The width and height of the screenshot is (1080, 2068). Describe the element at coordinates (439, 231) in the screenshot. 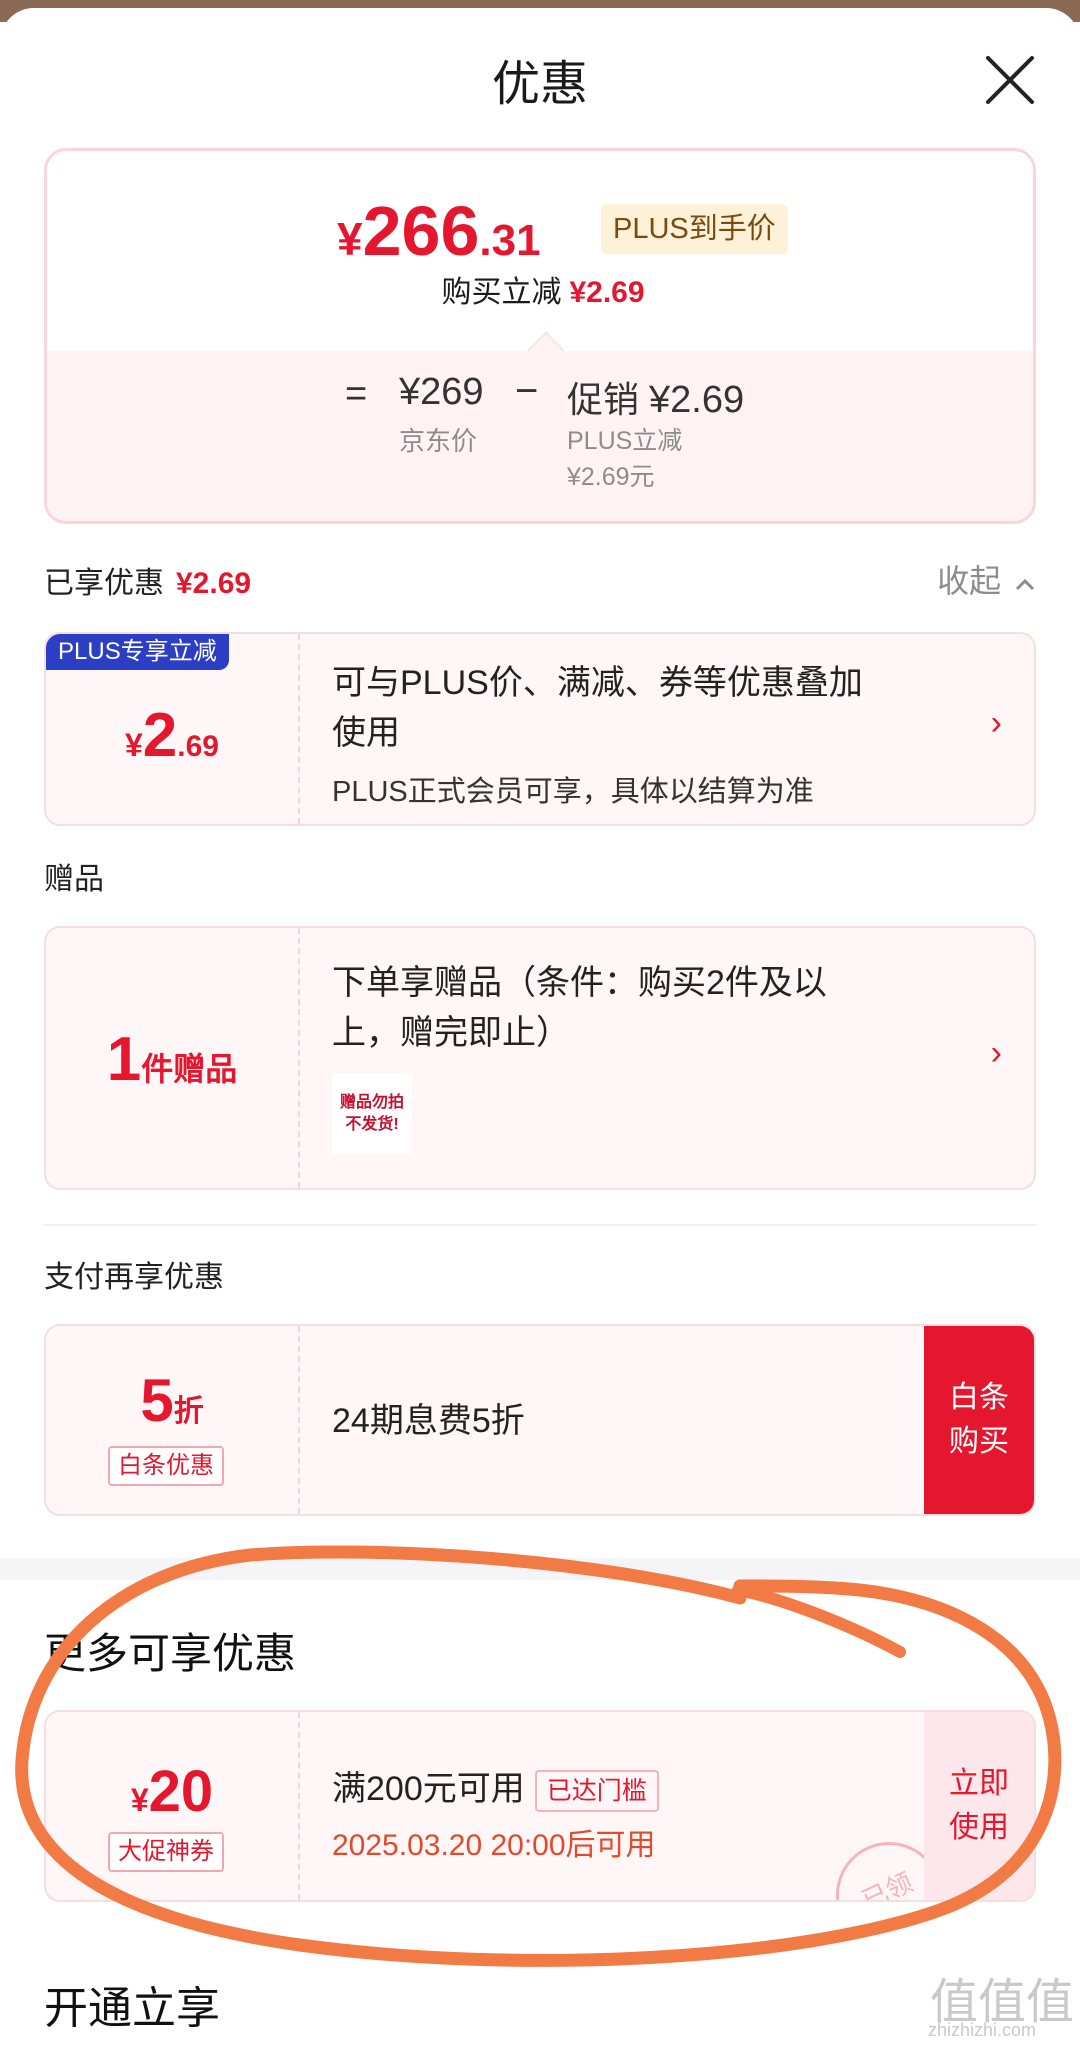

I see `final-price: ¥266.31` at that location.